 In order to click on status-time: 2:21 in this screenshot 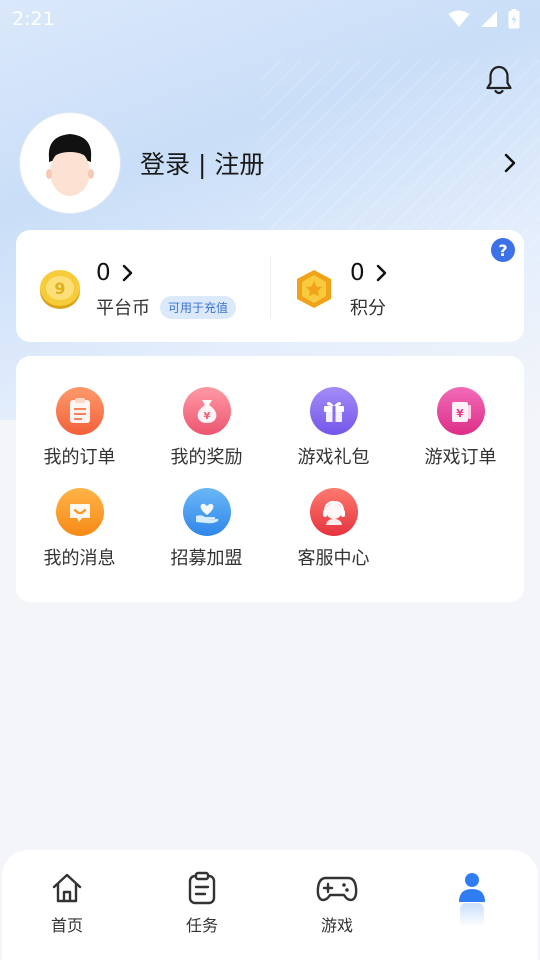, I will do `click(33, 19)`.